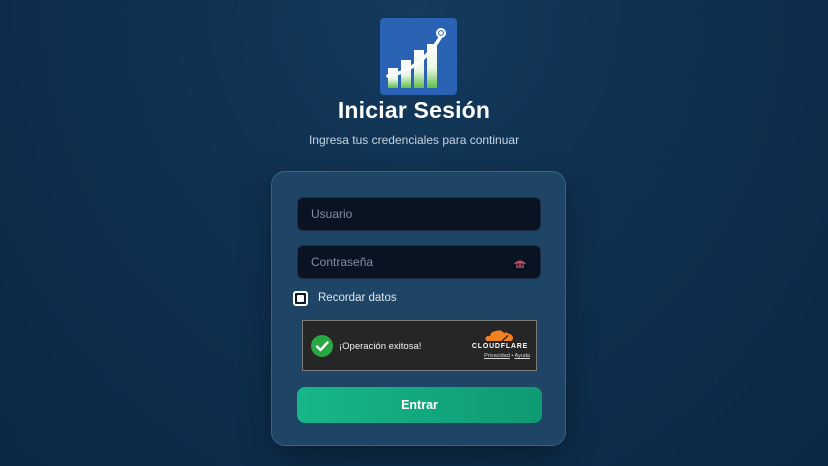  Describe the element at coordinates (414, 110) in the screenshot. I see `page-title: Iniciar Sesión` at that location.